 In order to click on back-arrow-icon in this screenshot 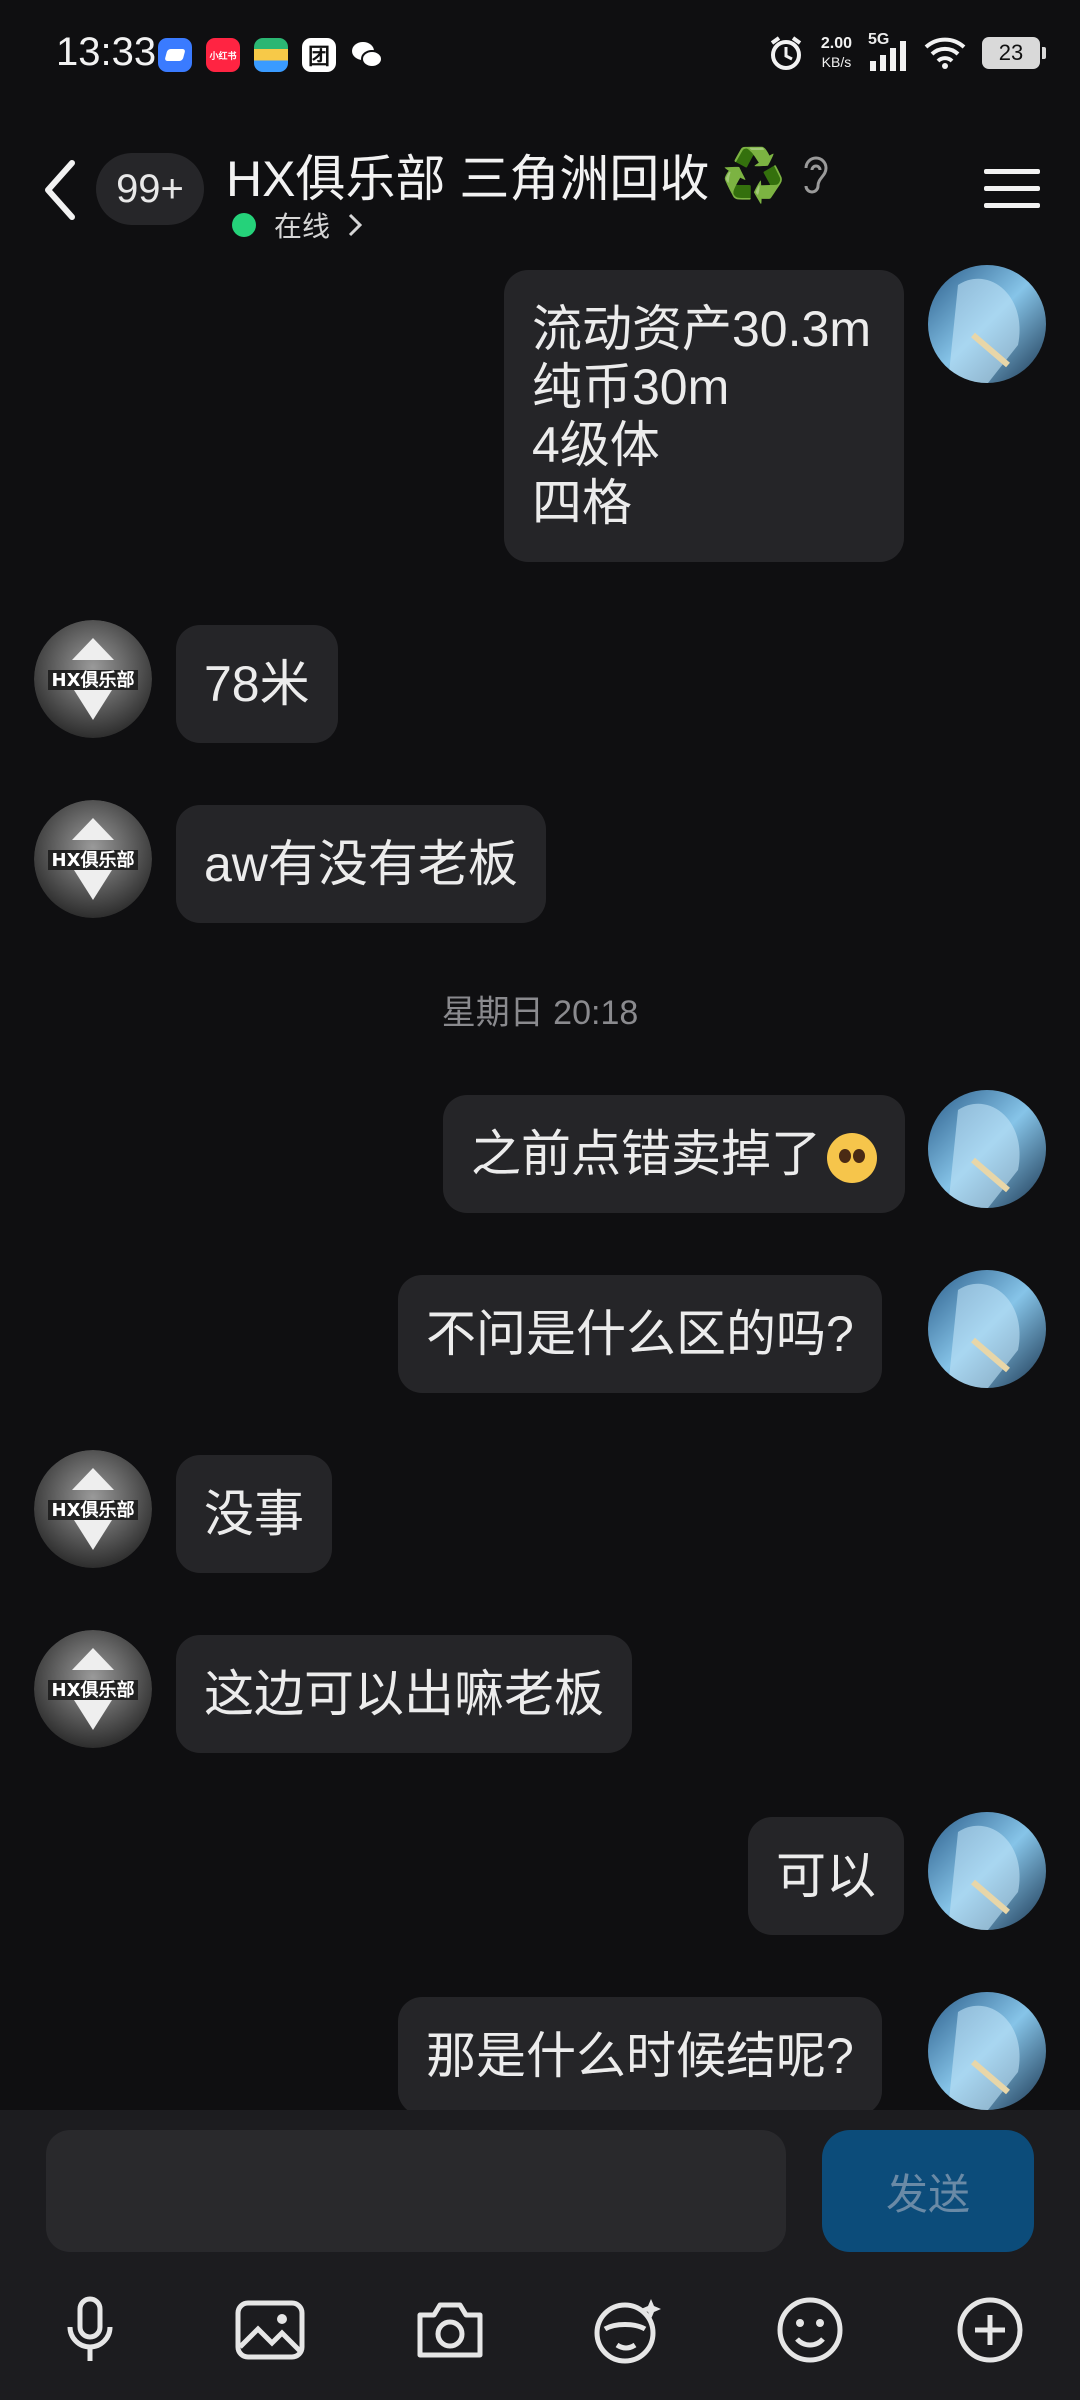, I will do `click(60, 190)`.